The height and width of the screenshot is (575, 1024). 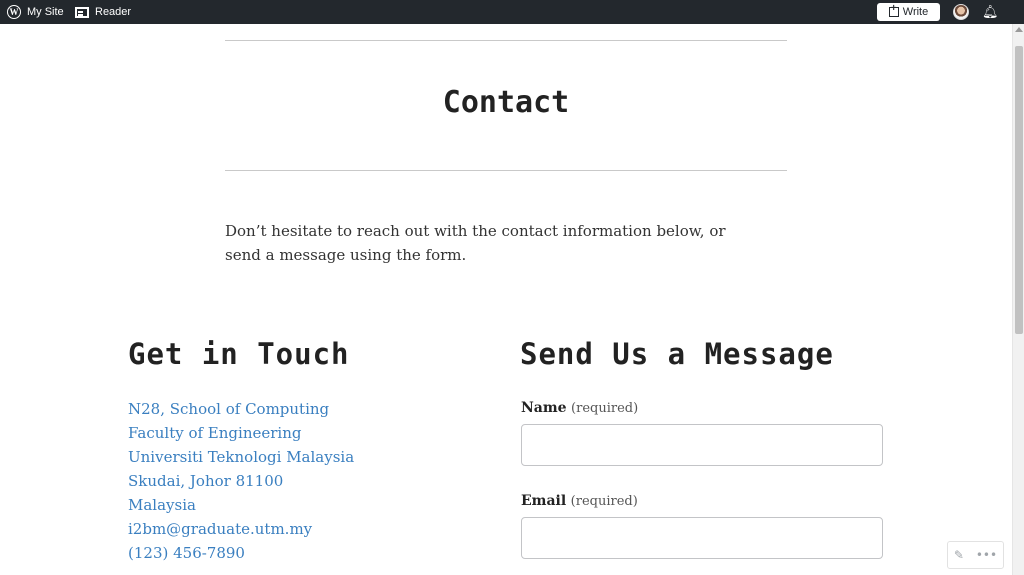 I want to click on avatar, so click(x=961, y=12).